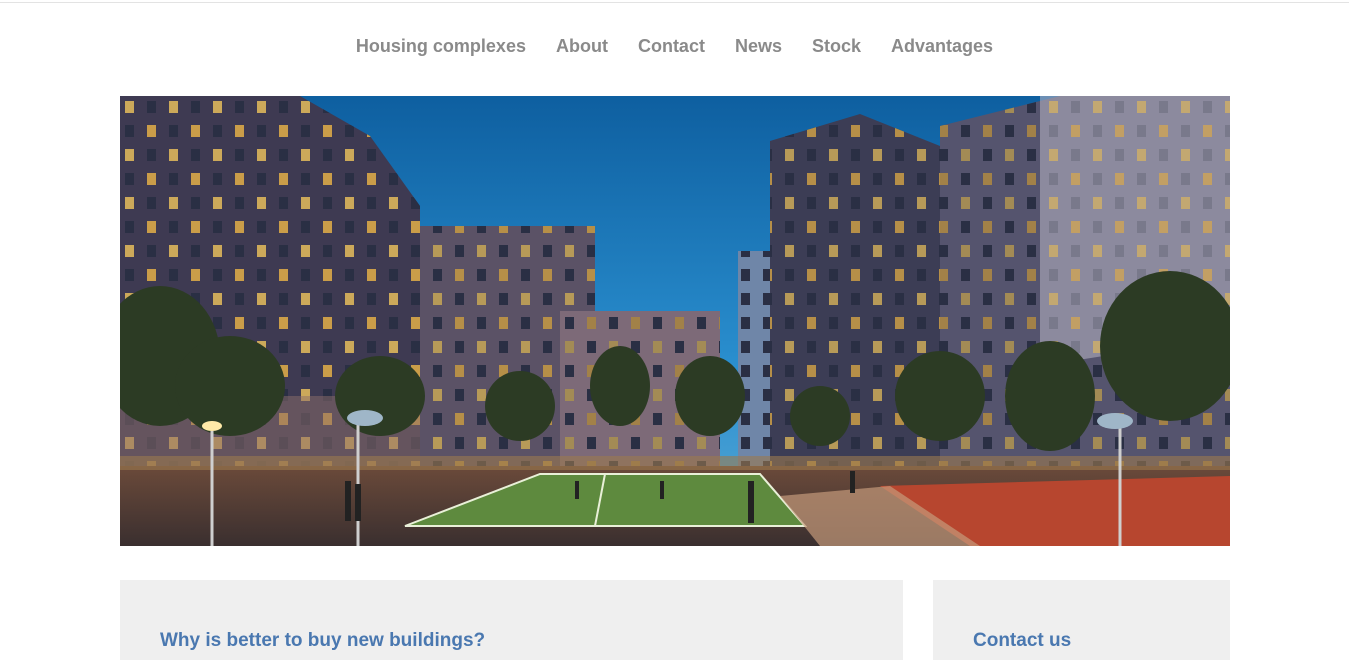  Describe the element at coordinates (441, 46) in the screenshot. I see `nav-housing-complexes: Housing complexes` at that location.